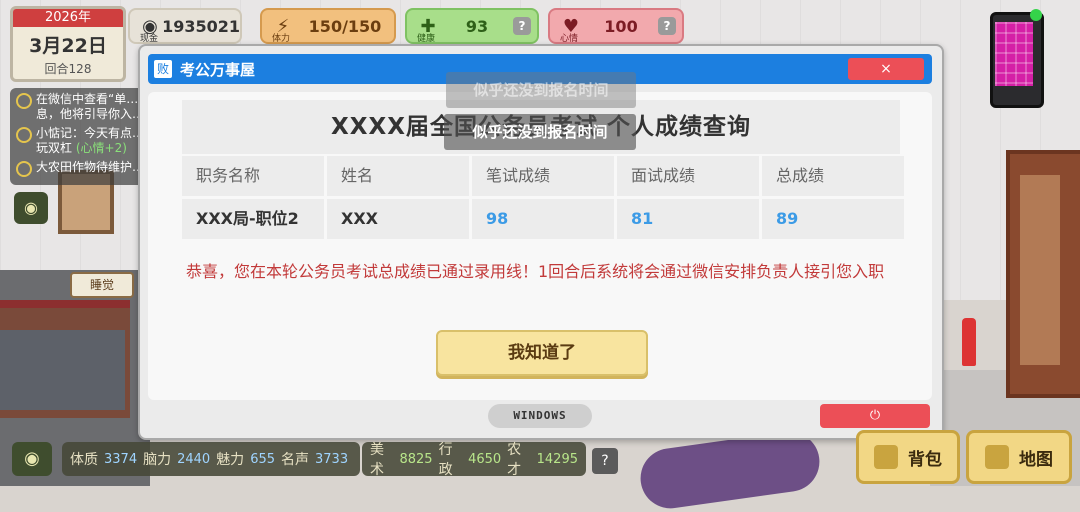 The width and height of the screenshot is (1080, 512). I want to click on skill-name: 美术, so click(377, 460).